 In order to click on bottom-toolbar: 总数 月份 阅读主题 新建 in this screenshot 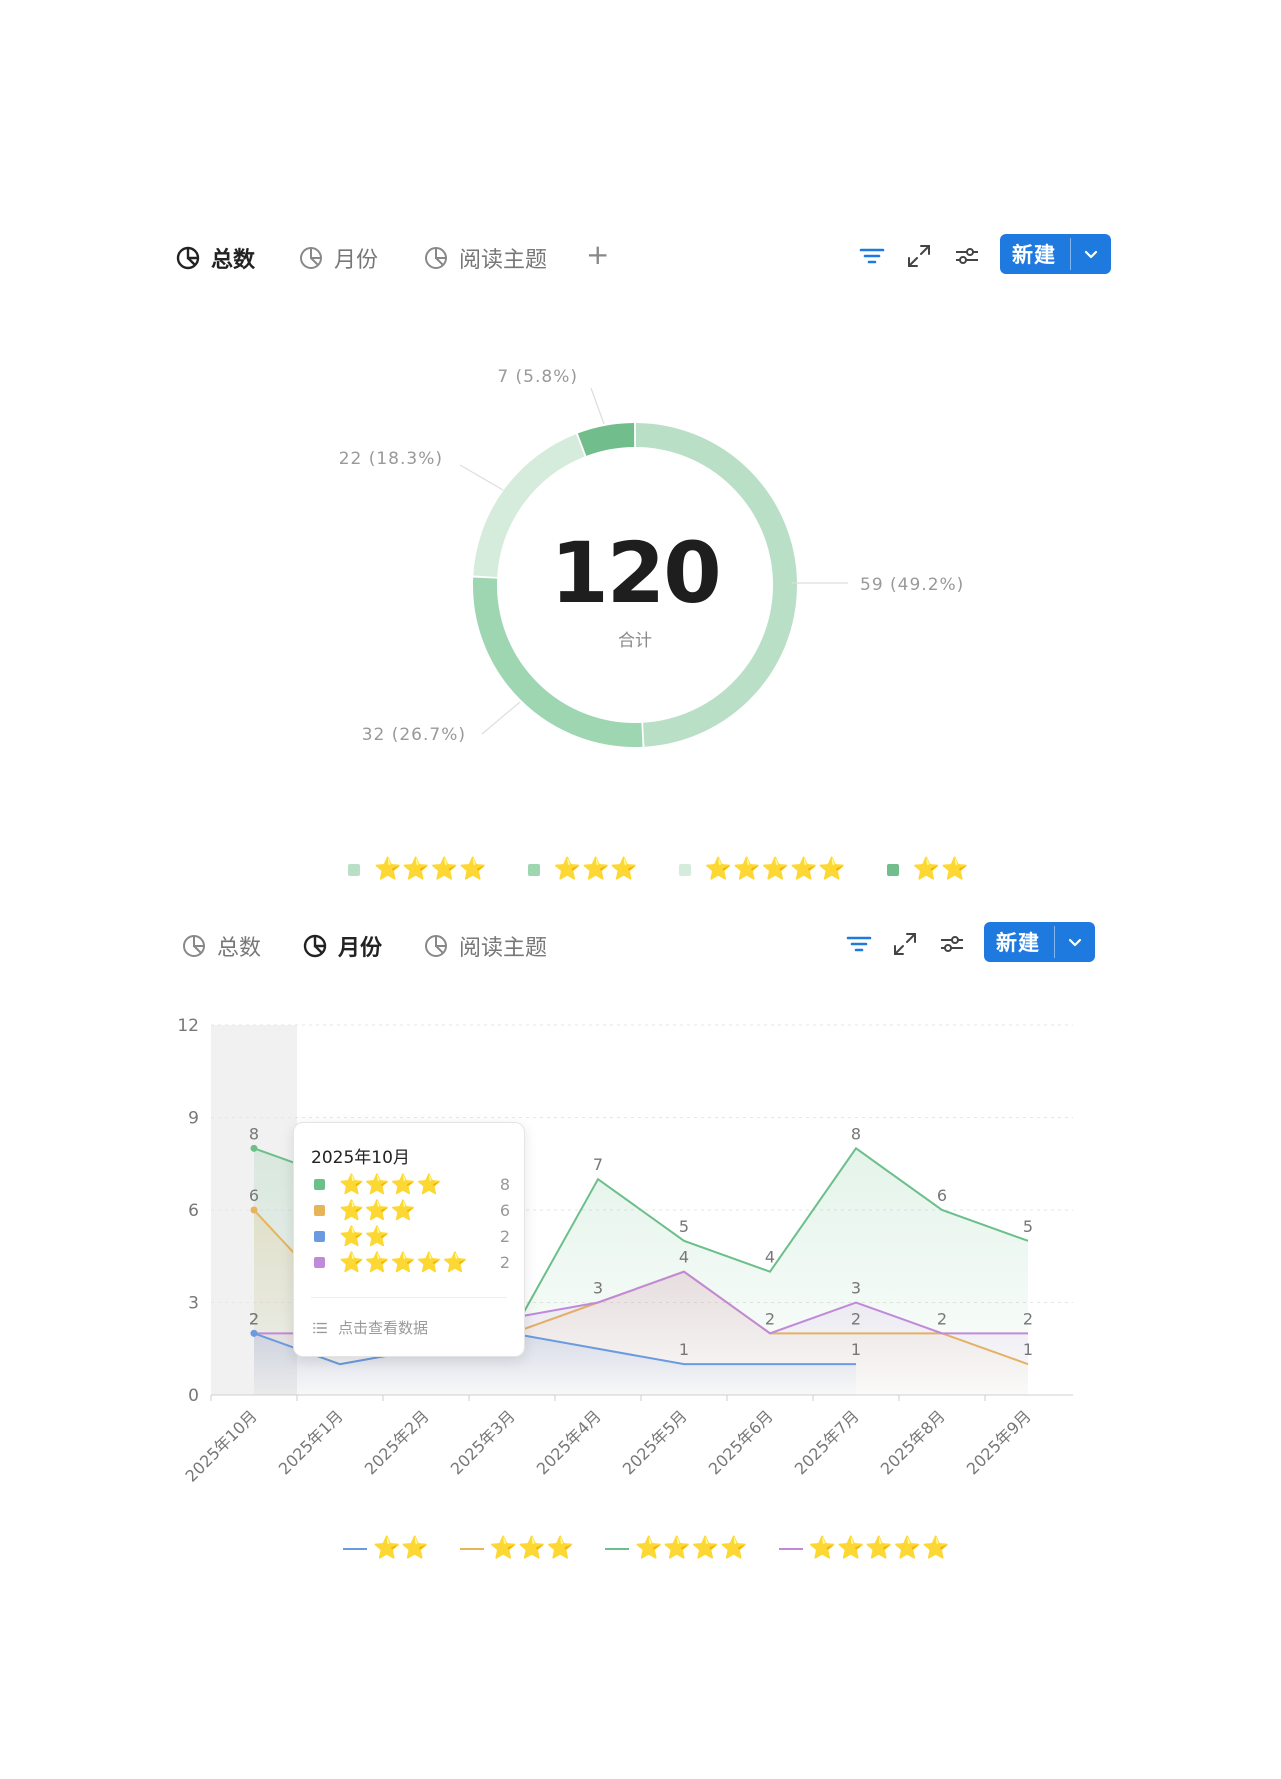, I will do `click(640, 946)`.